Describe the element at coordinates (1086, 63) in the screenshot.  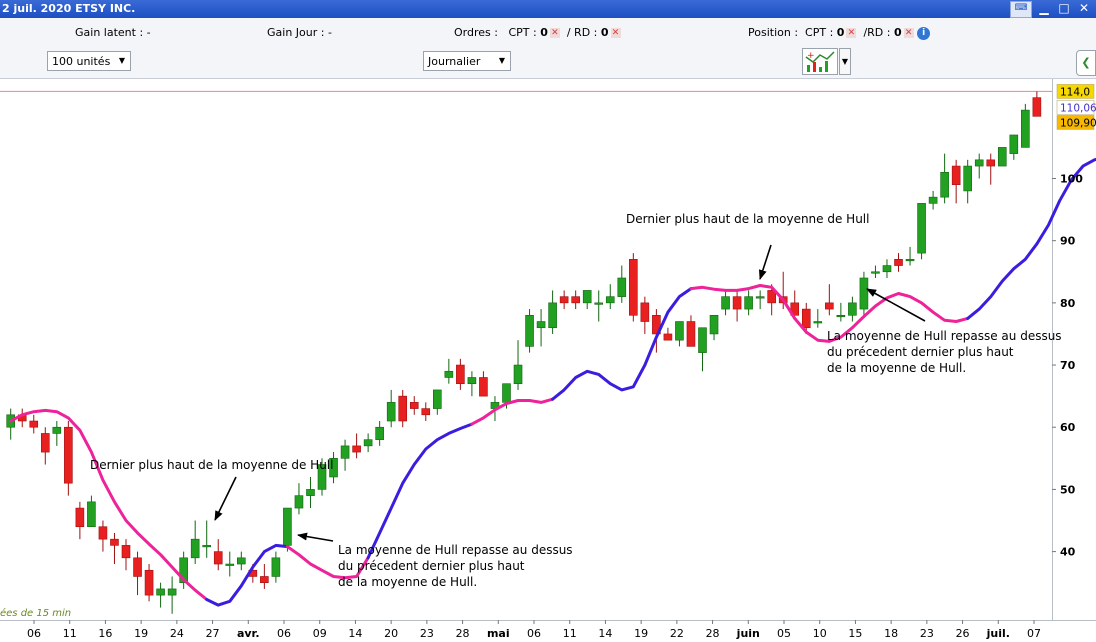
I see `side-panel-toggle-button: ❮` at that location.